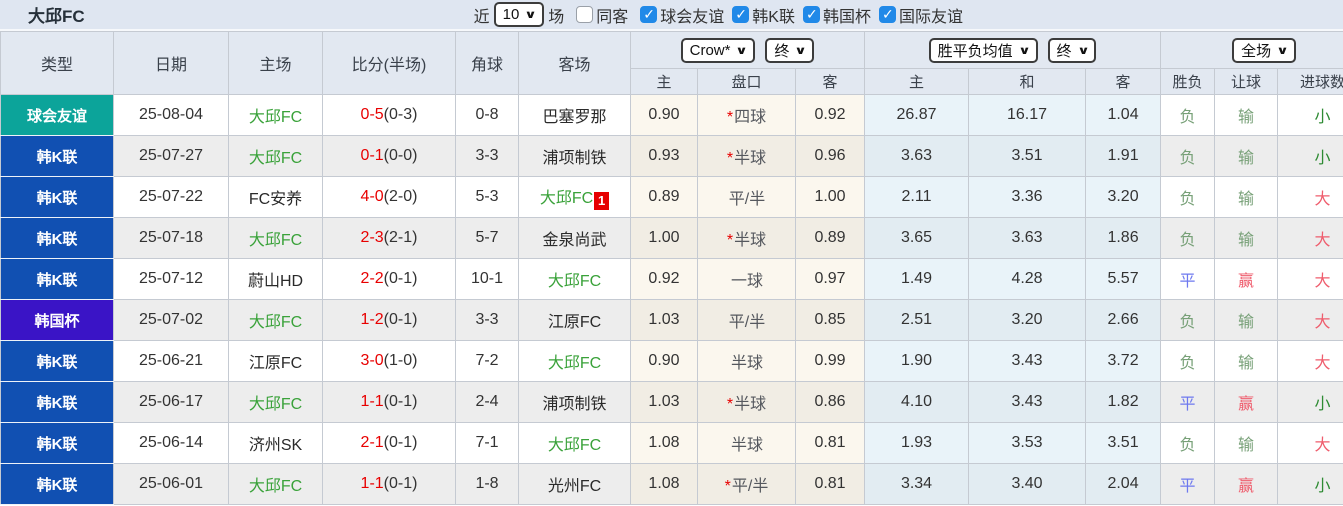 The image size is (1343, 506). I want to click on home-team: FC安养, so click(275, 197).